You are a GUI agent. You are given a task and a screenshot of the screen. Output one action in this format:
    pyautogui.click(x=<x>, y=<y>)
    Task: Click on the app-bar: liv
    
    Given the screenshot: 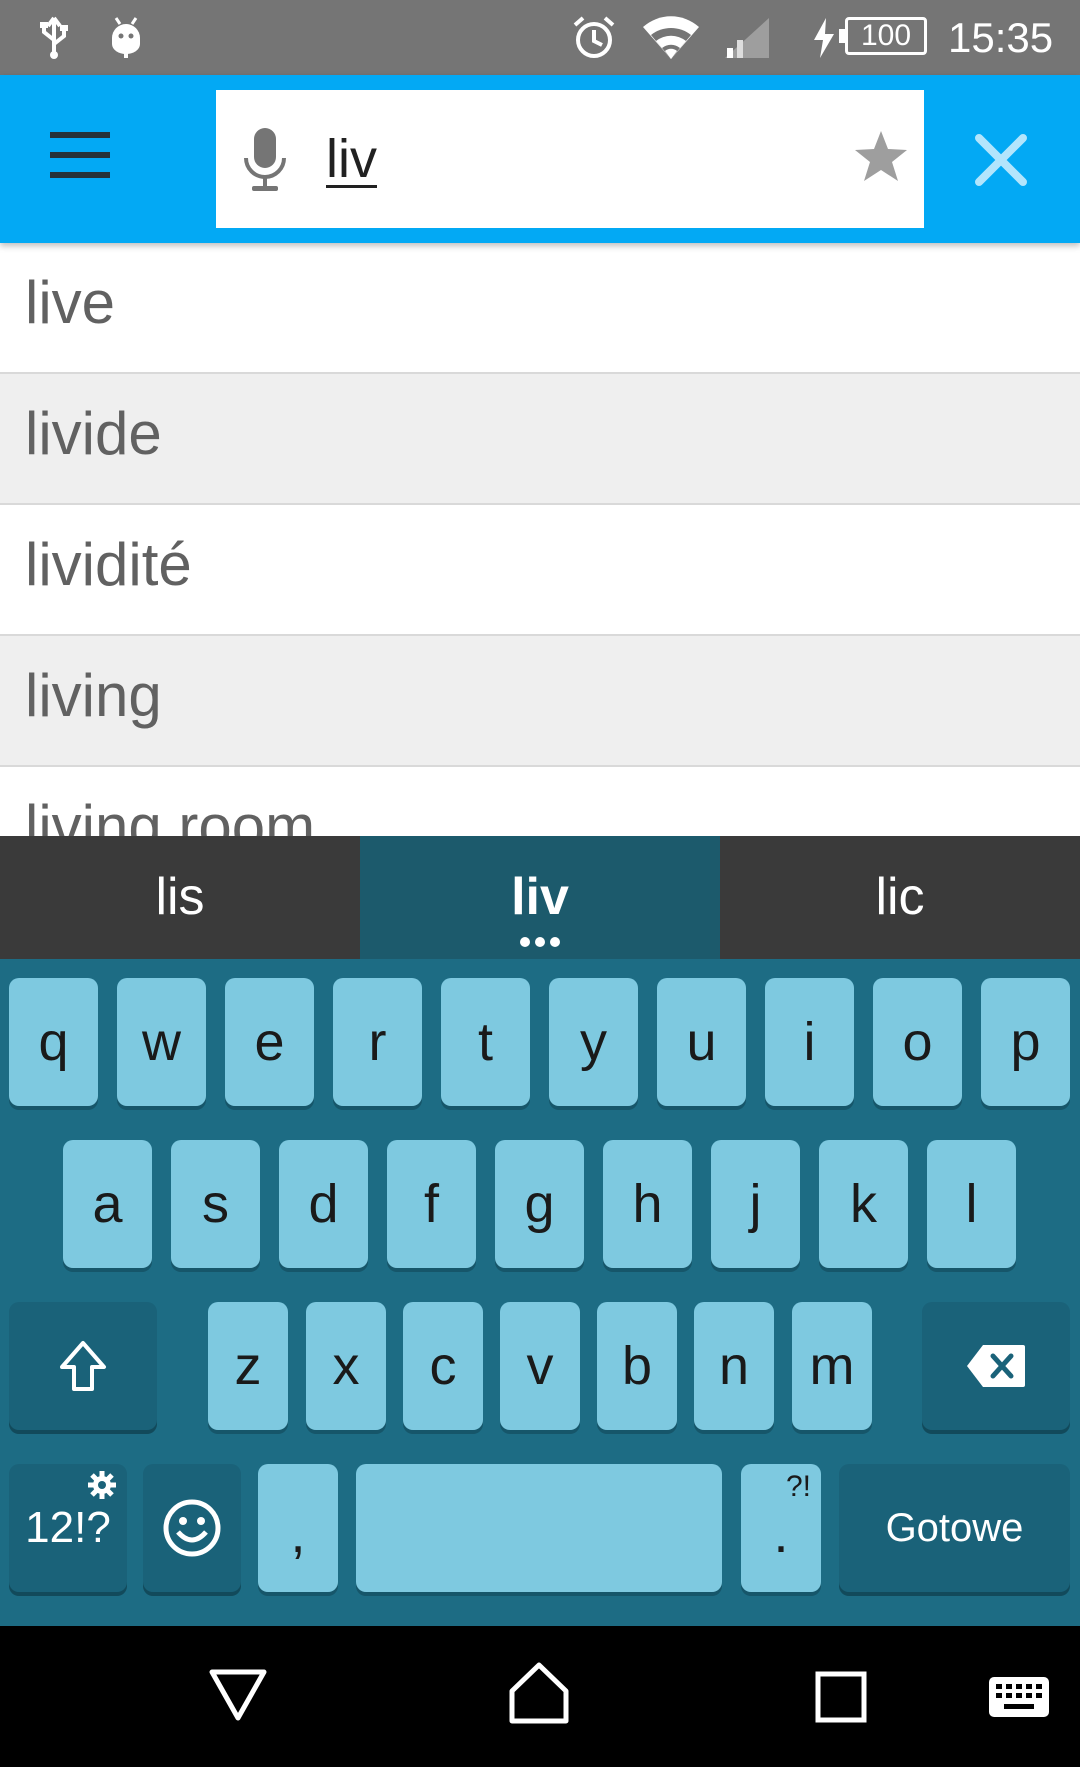 What is the action you would take?
    pyautogui.click(x=540, y=159)
    